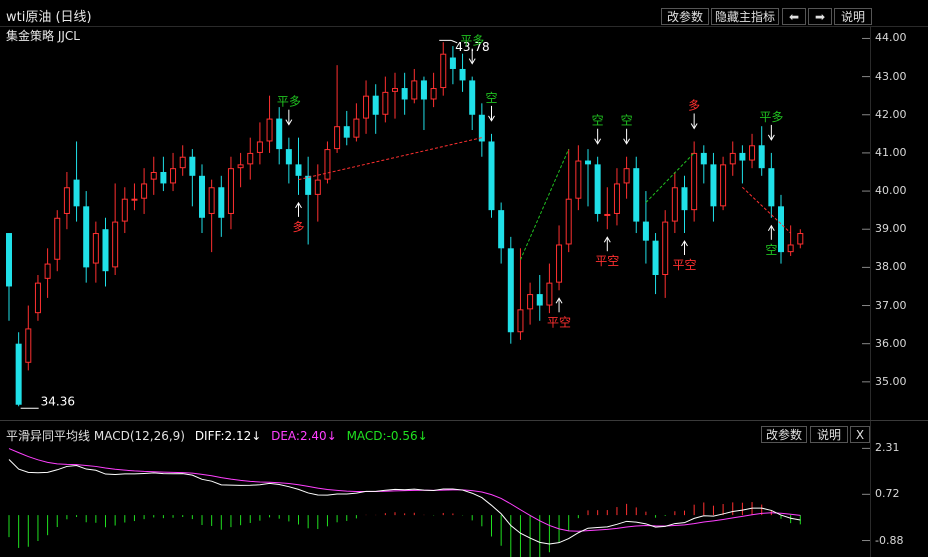 The image size is (928, 557). Describe the element at coordinates (887, 494) in the screenshot. I see `macd-tick-label: 0.72` at that location.